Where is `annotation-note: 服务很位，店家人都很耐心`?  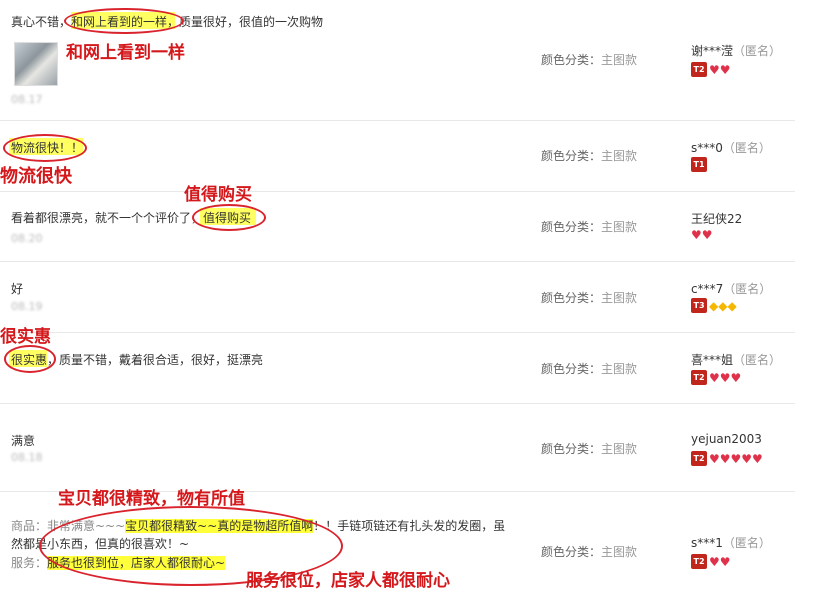
annotation-note: 服务很位，店家人都很耐心 is located at coordinates (348, 581).